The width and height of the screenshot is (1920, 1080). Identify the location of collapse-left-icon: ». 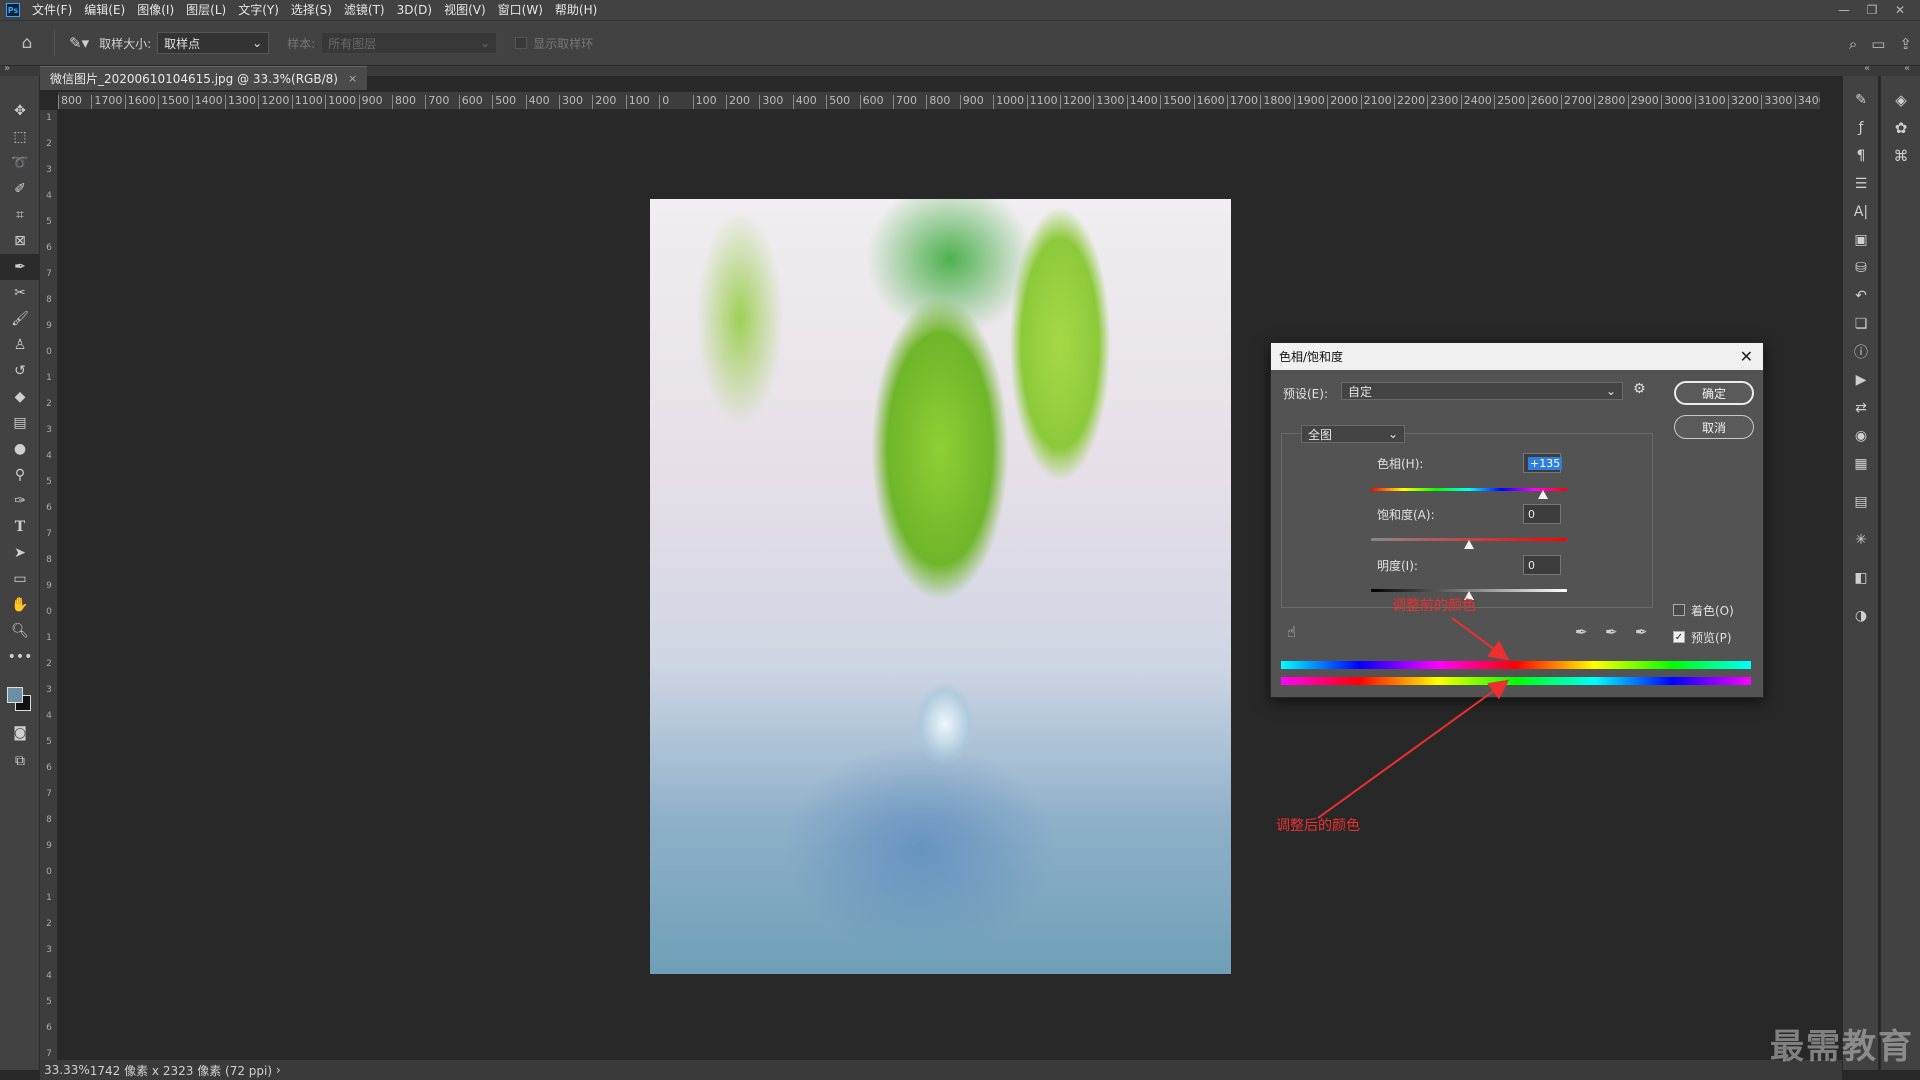
(7, 68).